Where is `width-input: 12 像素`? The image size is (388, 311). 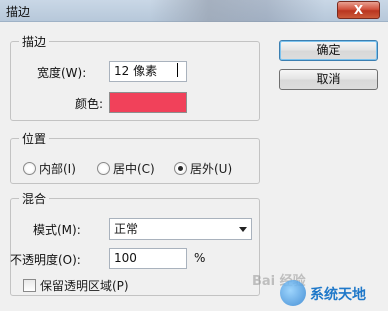
width-input: 12 像素 is located at coordinates (148, 71).